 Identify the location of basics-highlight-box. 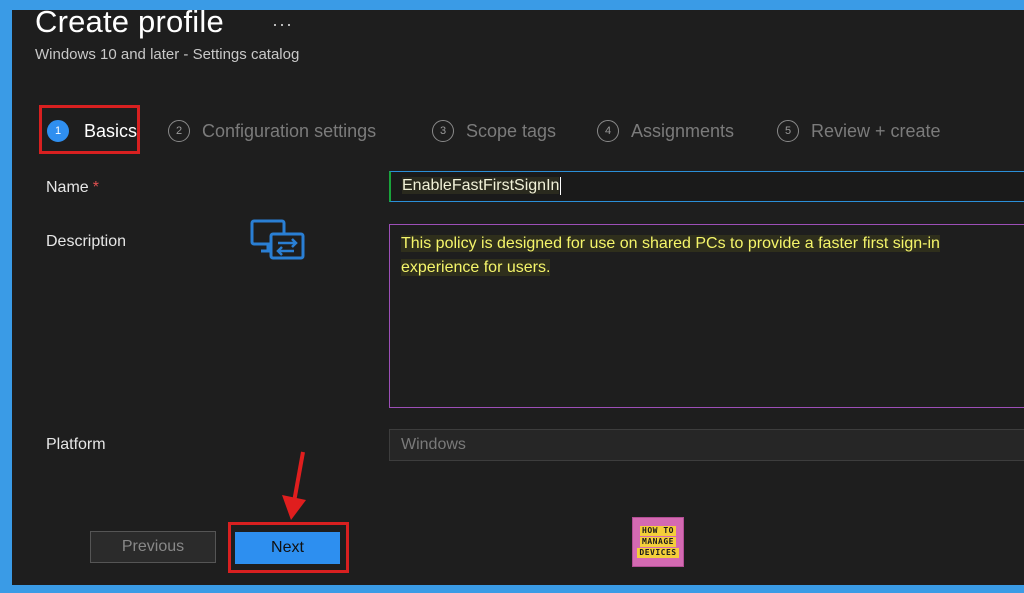
(89, 129).